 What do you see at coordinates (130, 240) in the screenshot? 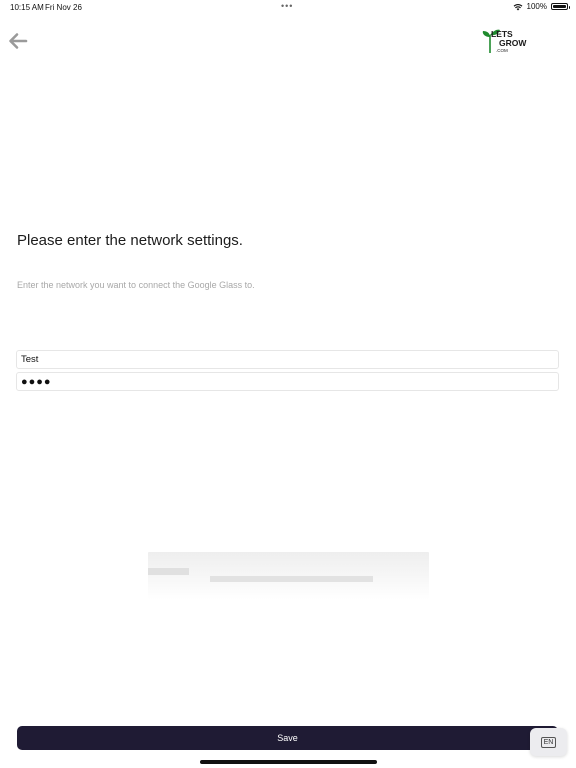
I see `page-title: Please enter the network settings.` at bounding box center [130, 240].